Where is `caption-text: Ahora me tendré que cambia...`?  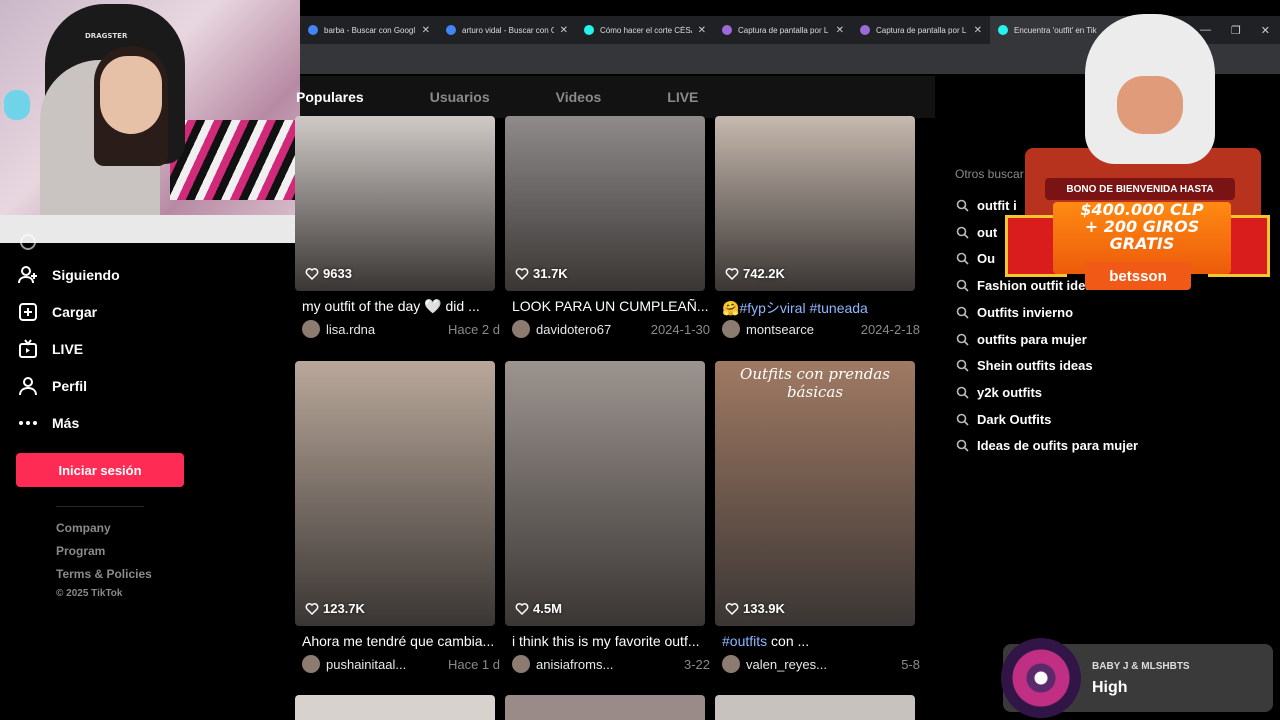 caption-text: Ahora me tendré que cambia... is located at coordinates (398, 641).